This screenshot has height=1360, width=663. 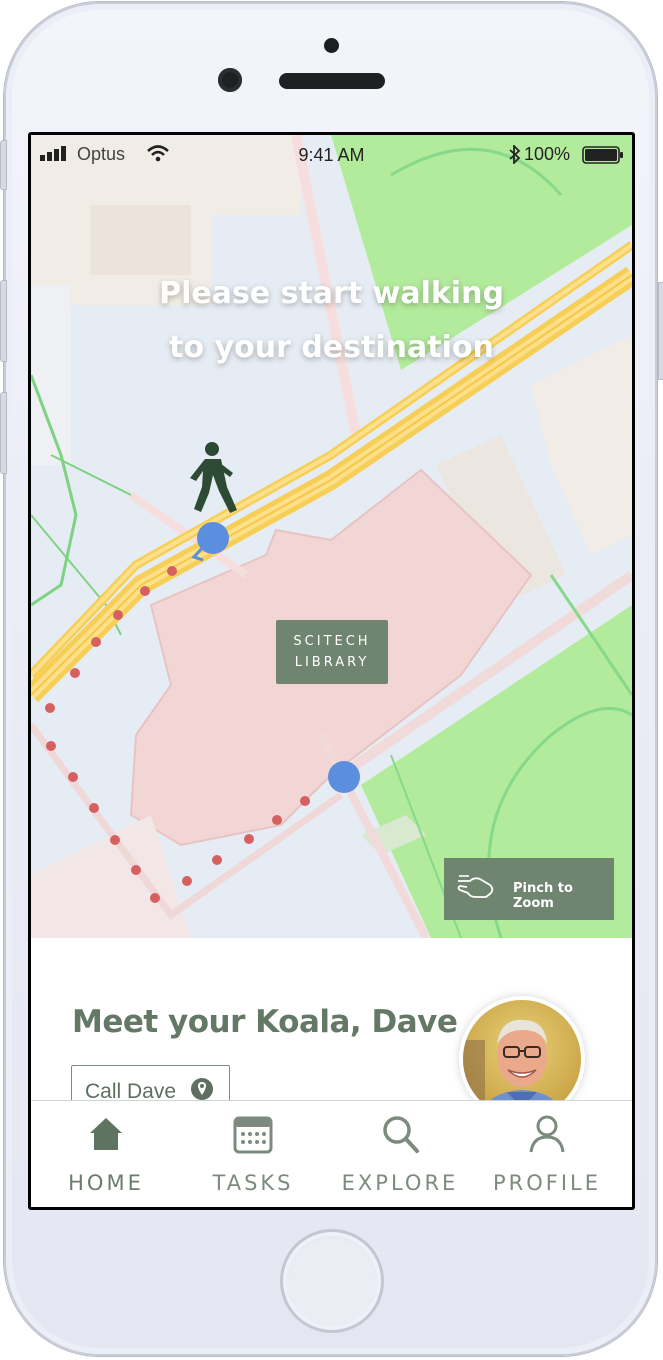 I want to click on calendar-icon, so click(x=253, y=1135).